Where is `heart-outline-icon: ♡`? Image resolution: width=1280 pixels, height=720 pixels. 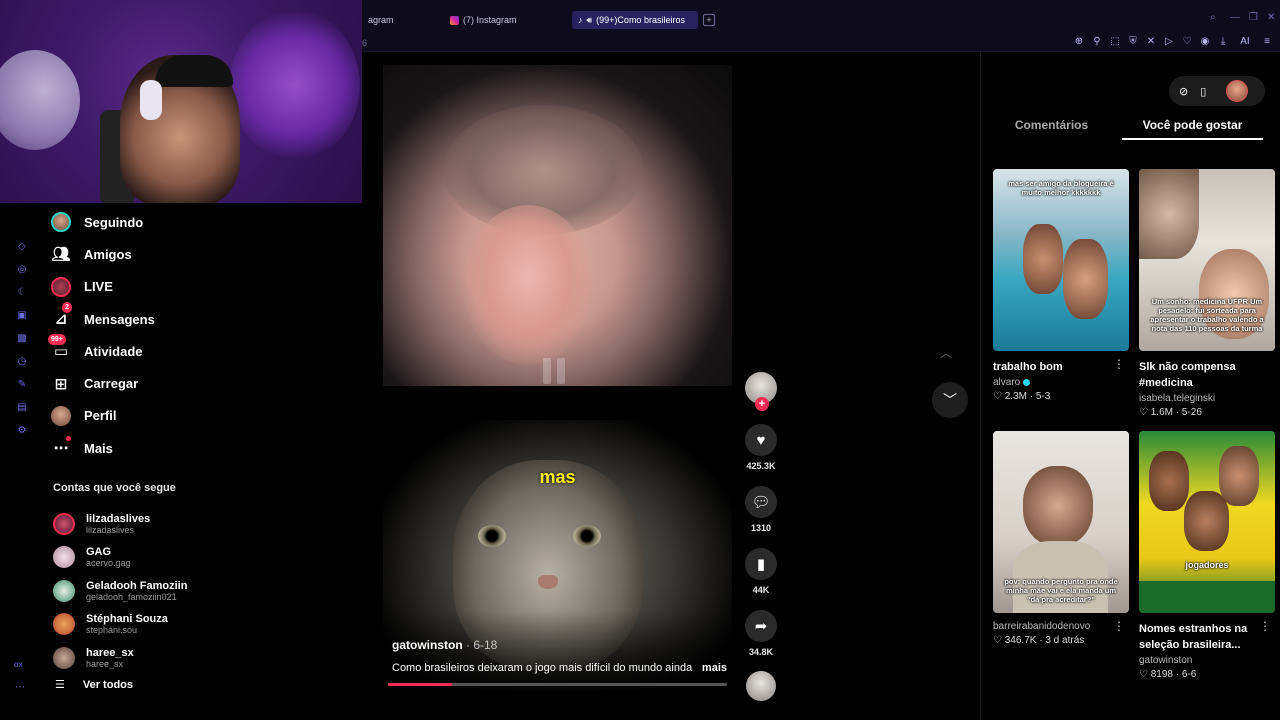 heart-outline-icon: ♡ is located at coordinates (1143, 674).